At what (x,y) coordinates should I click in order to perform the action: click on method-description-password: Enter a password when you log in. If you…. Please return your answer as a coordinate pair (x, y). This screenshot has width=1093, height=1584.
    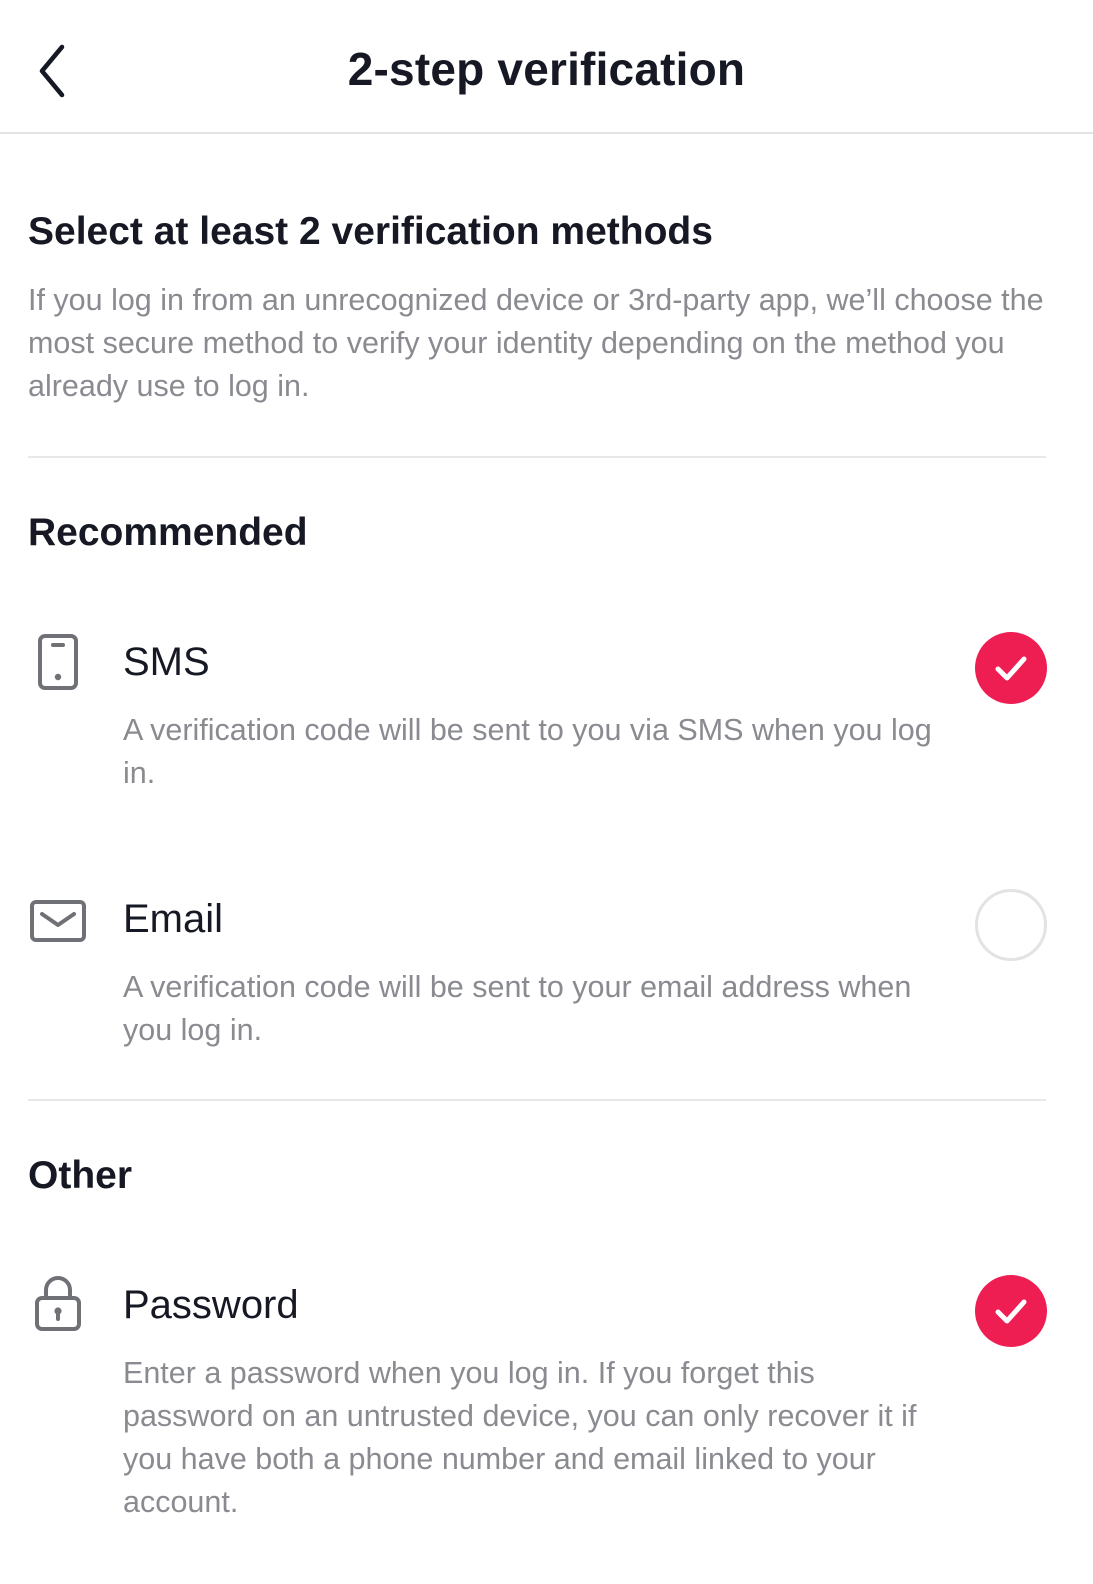
    Looking at the image, I should click on (520, 1437).